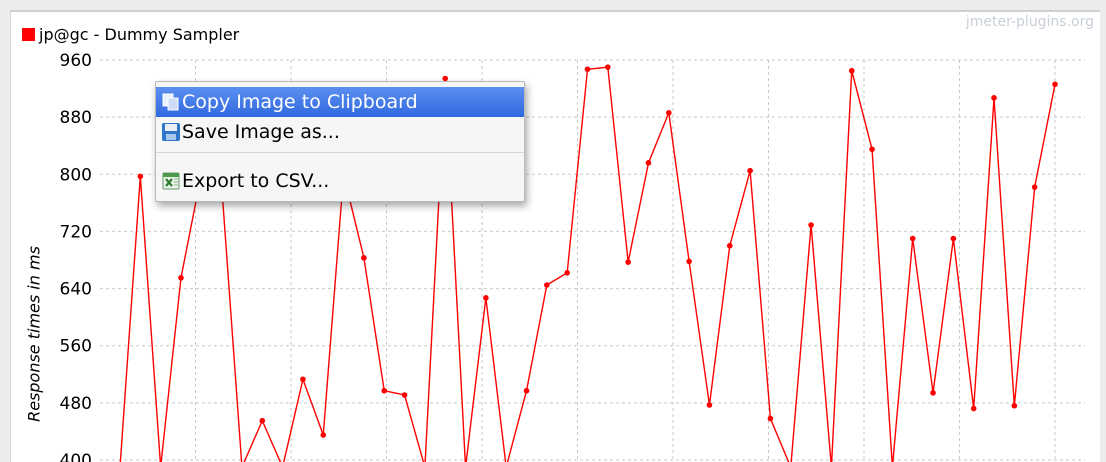  Describe the element at coordinates (76, 347) in the screenshot. I see `y-tick-label: 560` at that location.